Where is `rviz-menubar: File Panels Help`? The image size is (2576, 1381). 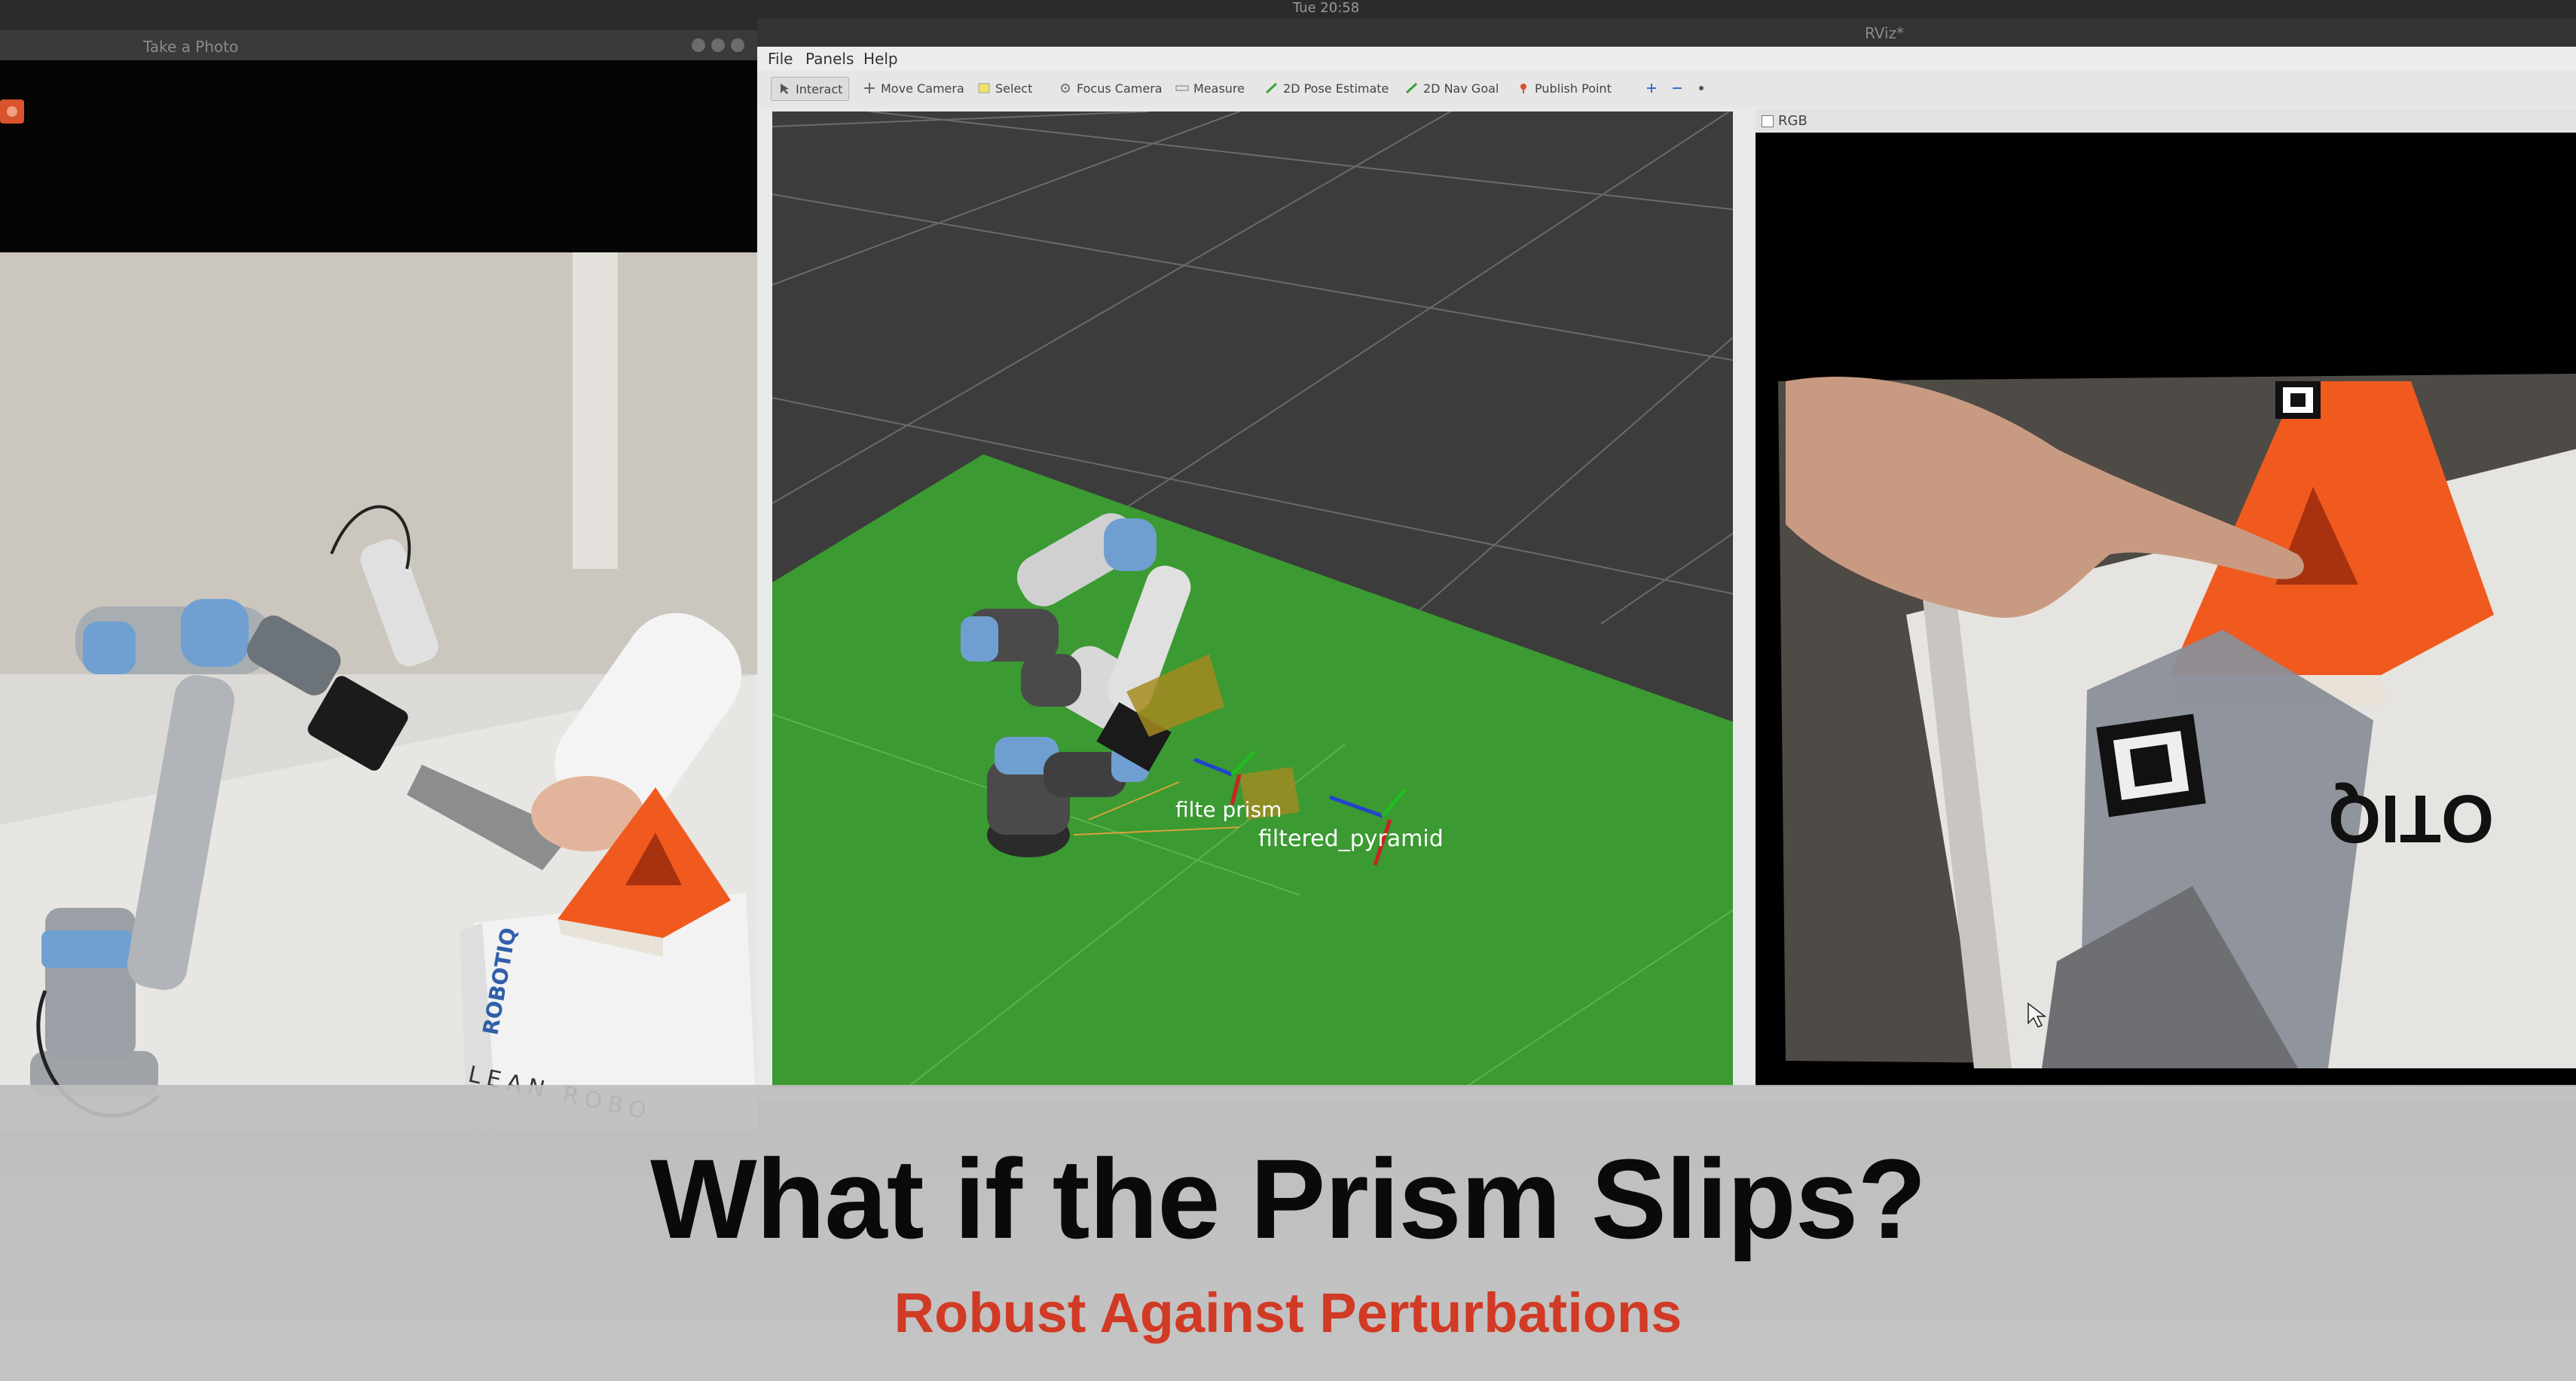
rviz-menubar: File Panels Help is located at coordinates (1666, 59).